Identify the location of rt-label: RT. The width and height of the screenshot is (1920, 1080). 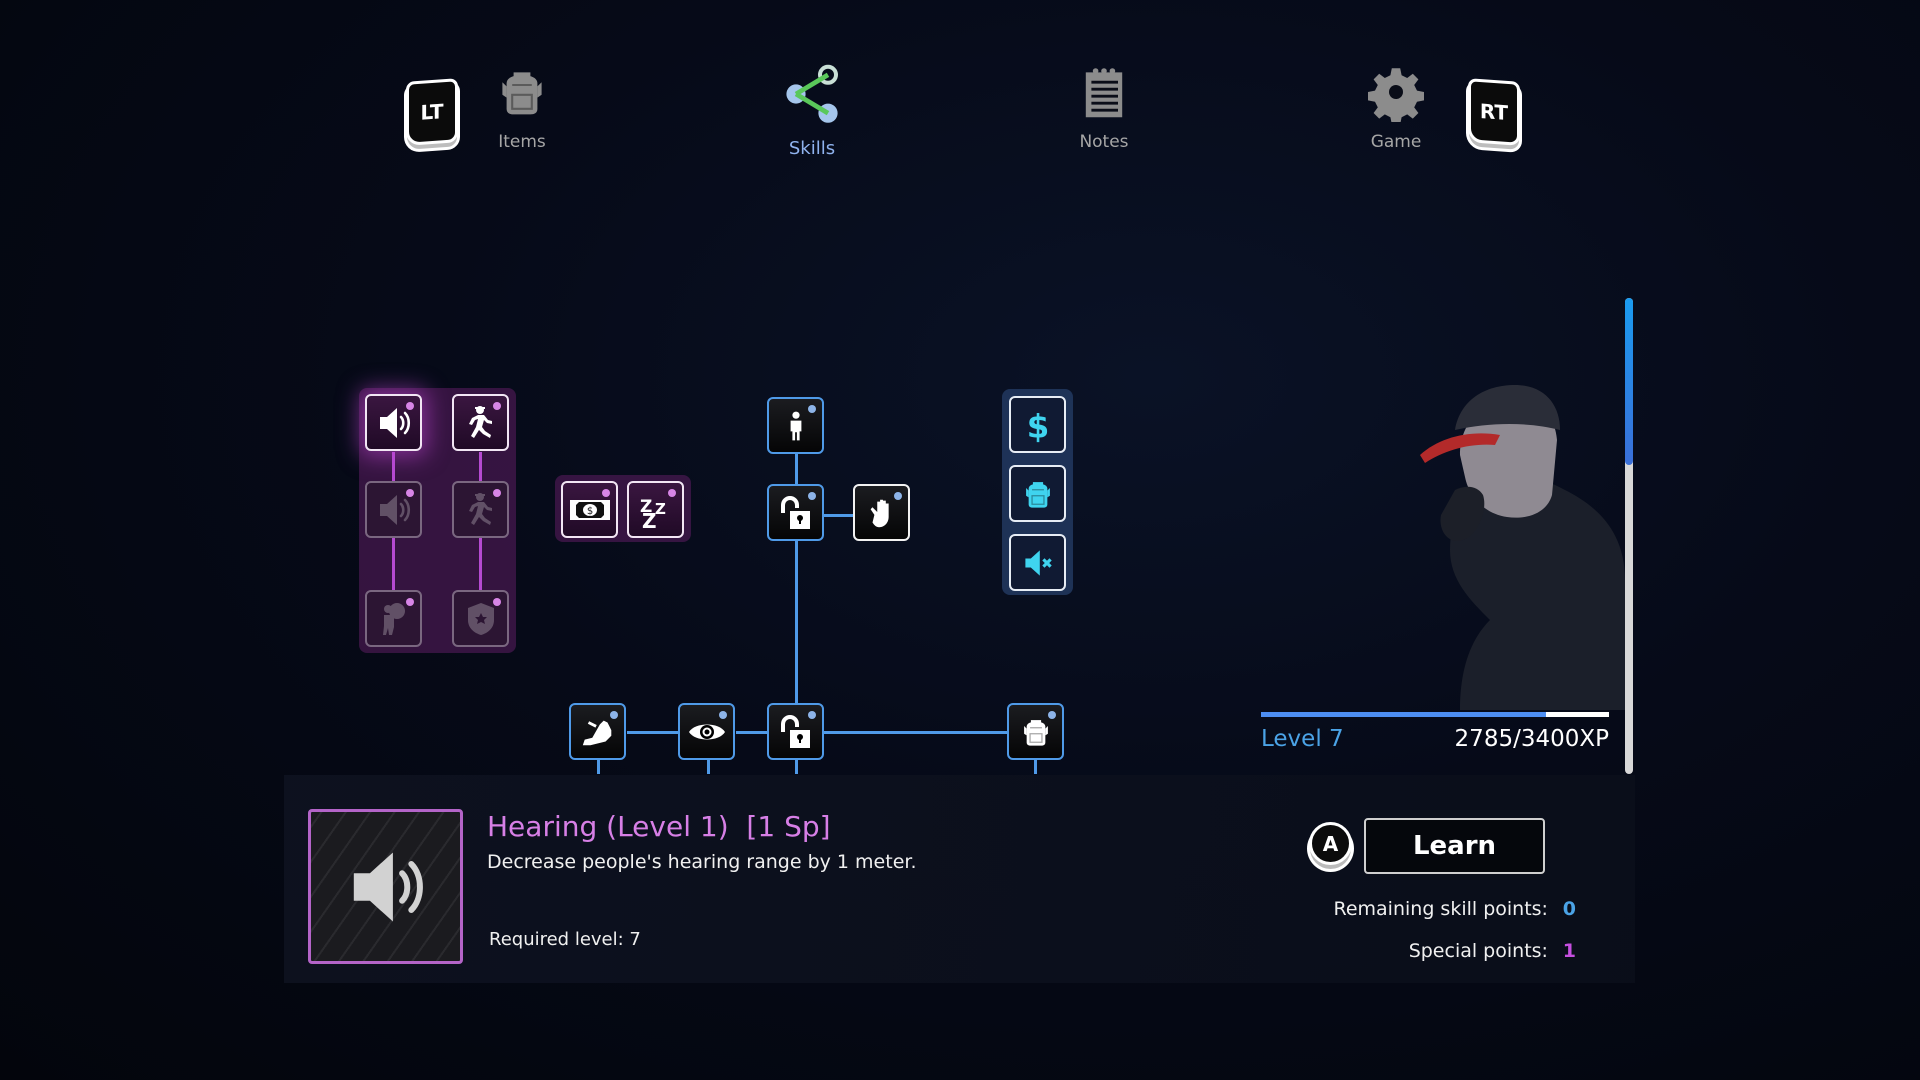
(1494, 112).